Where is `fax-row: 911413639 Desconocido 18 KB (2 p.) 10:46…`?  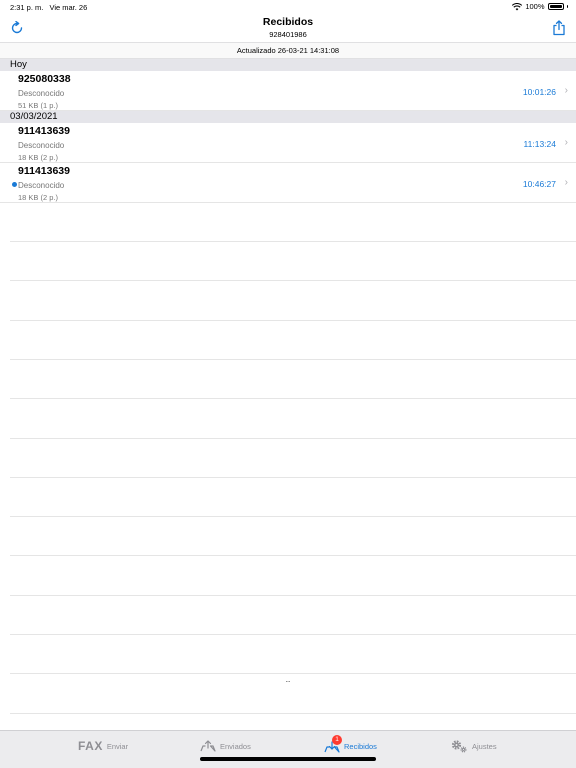 fax-row: 911413639 Desconocido 18 KB (2 p.) 10:46… is located at coordinates (288, 183).